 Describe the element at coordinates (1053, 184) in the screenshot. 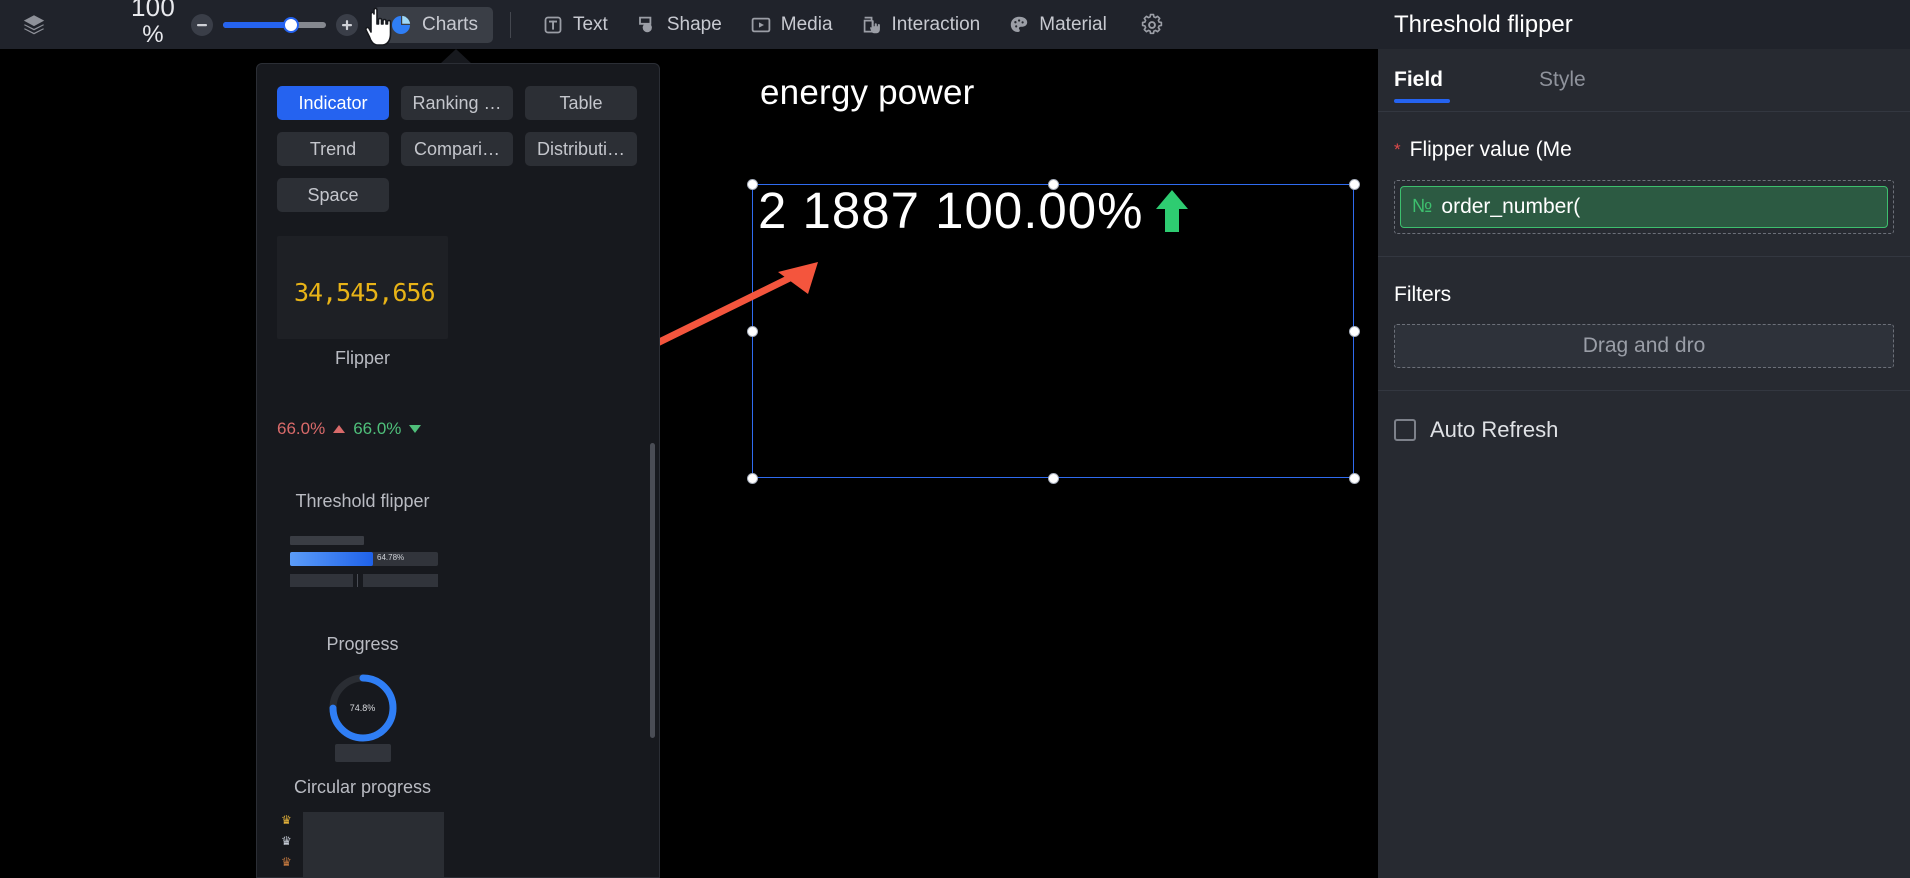

I see `resize-handle-top-center` at that location.